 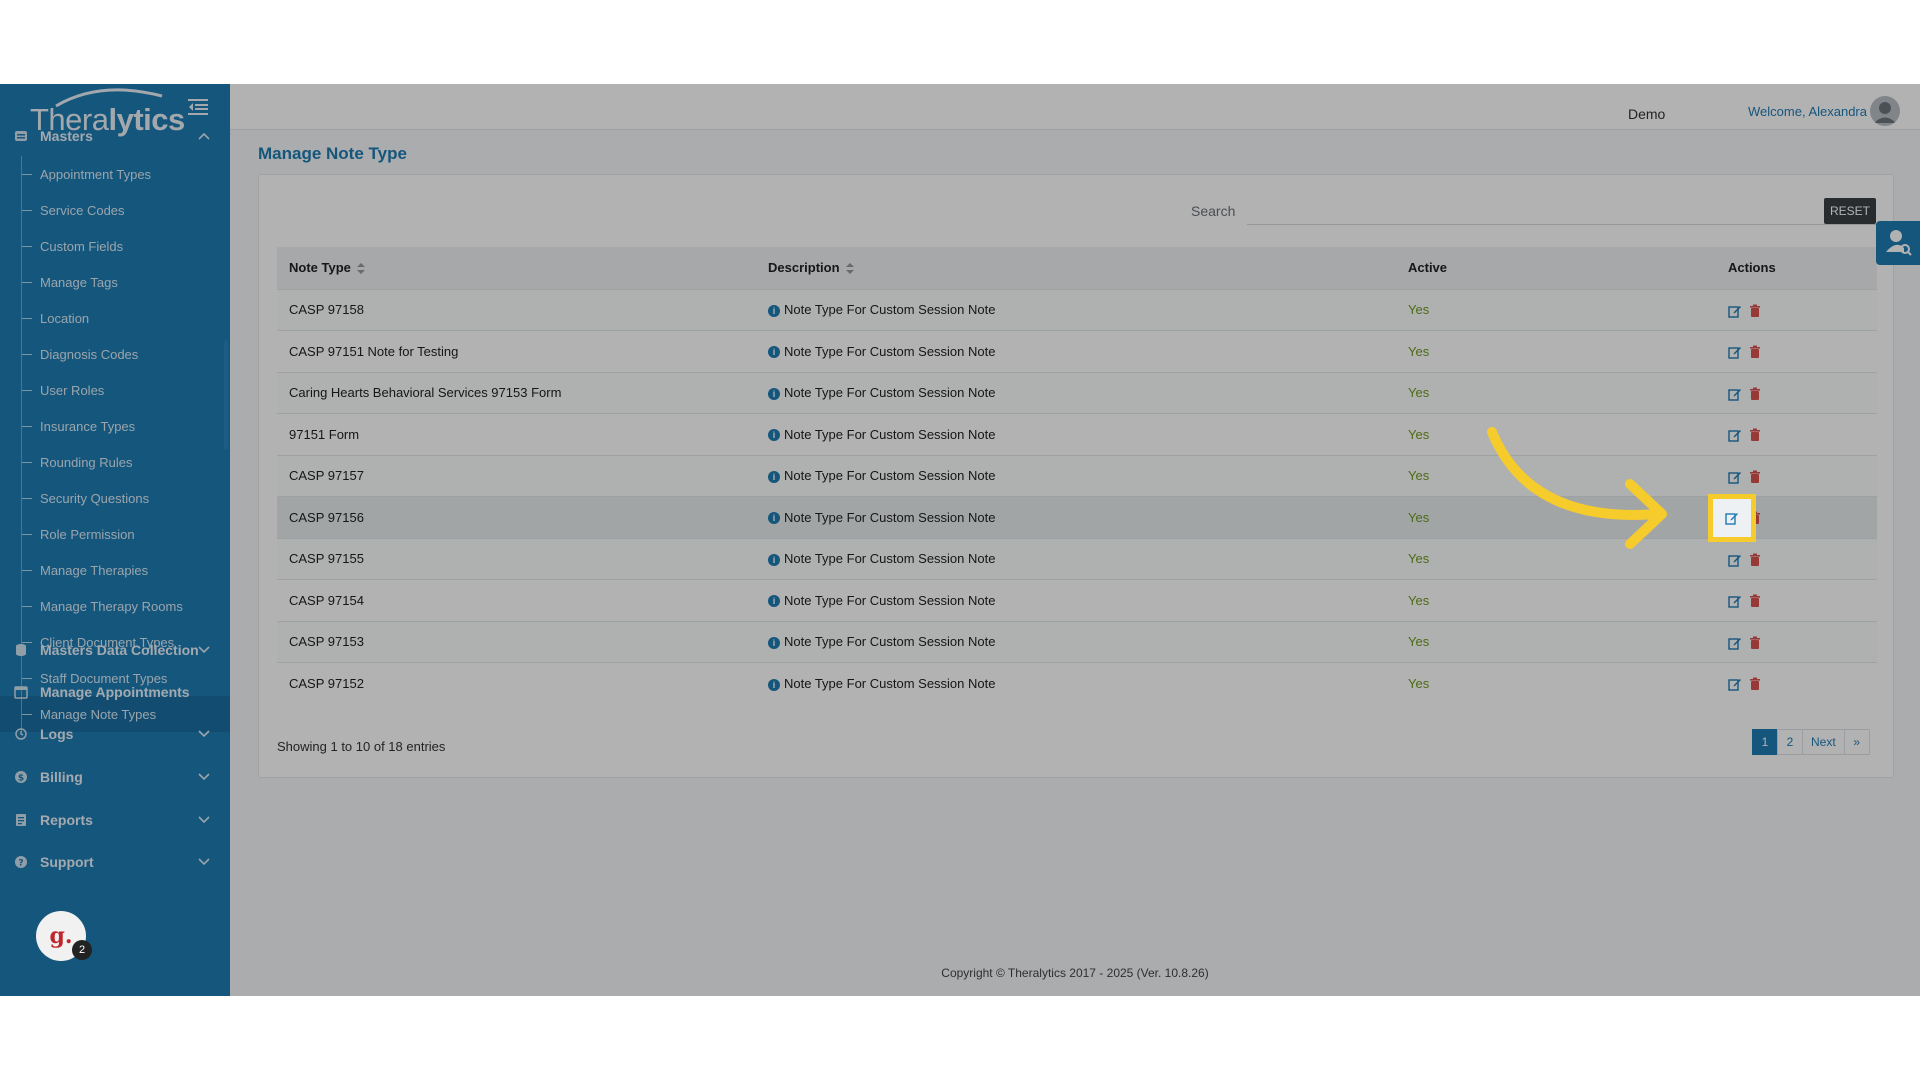 I want to click on cell-note-type: CASP 97155, so click(x=516, y=558).